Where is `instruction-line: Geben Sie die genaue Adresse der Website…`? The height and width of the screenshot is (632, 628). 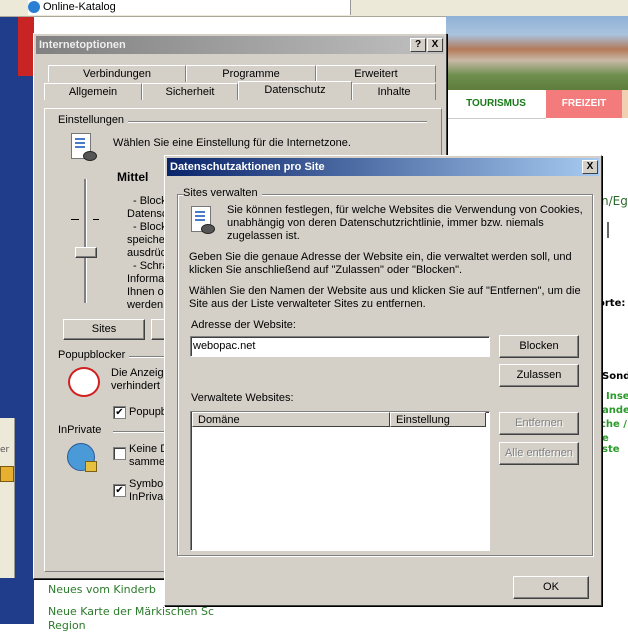 instruction-line: Geben Sie die genaue Adresse der Website… is located at coordinates (380, 257).